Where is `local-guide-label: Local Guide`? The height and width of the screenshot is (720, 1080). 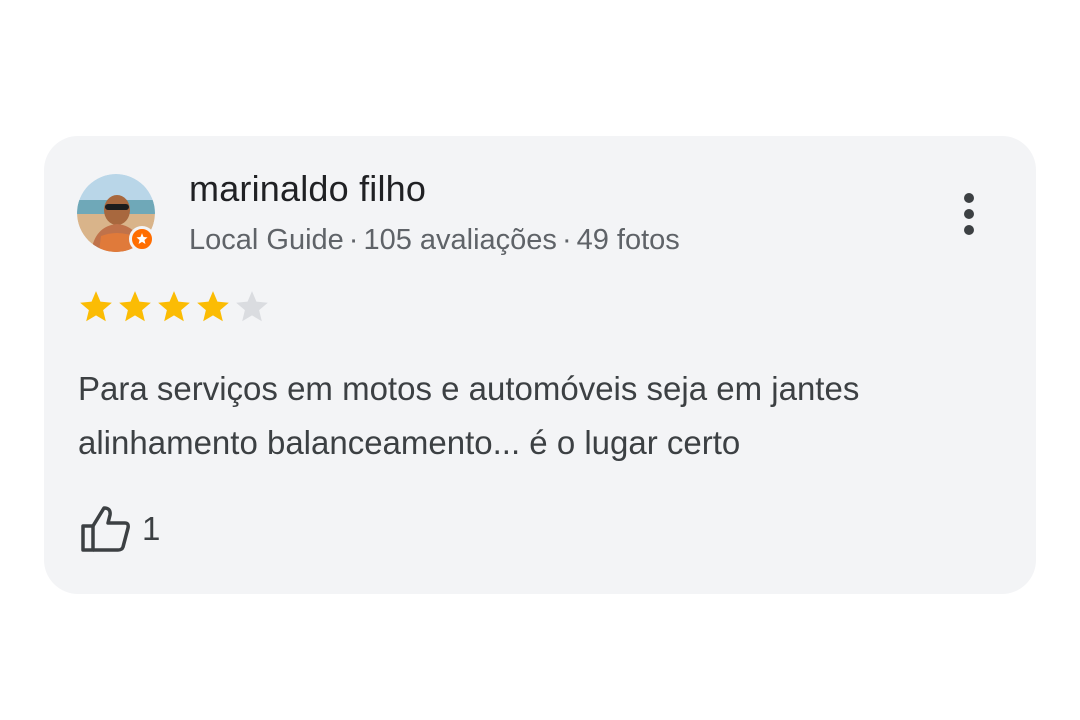
local-guide-label: Local Guide is located at coordinates (266, 240).